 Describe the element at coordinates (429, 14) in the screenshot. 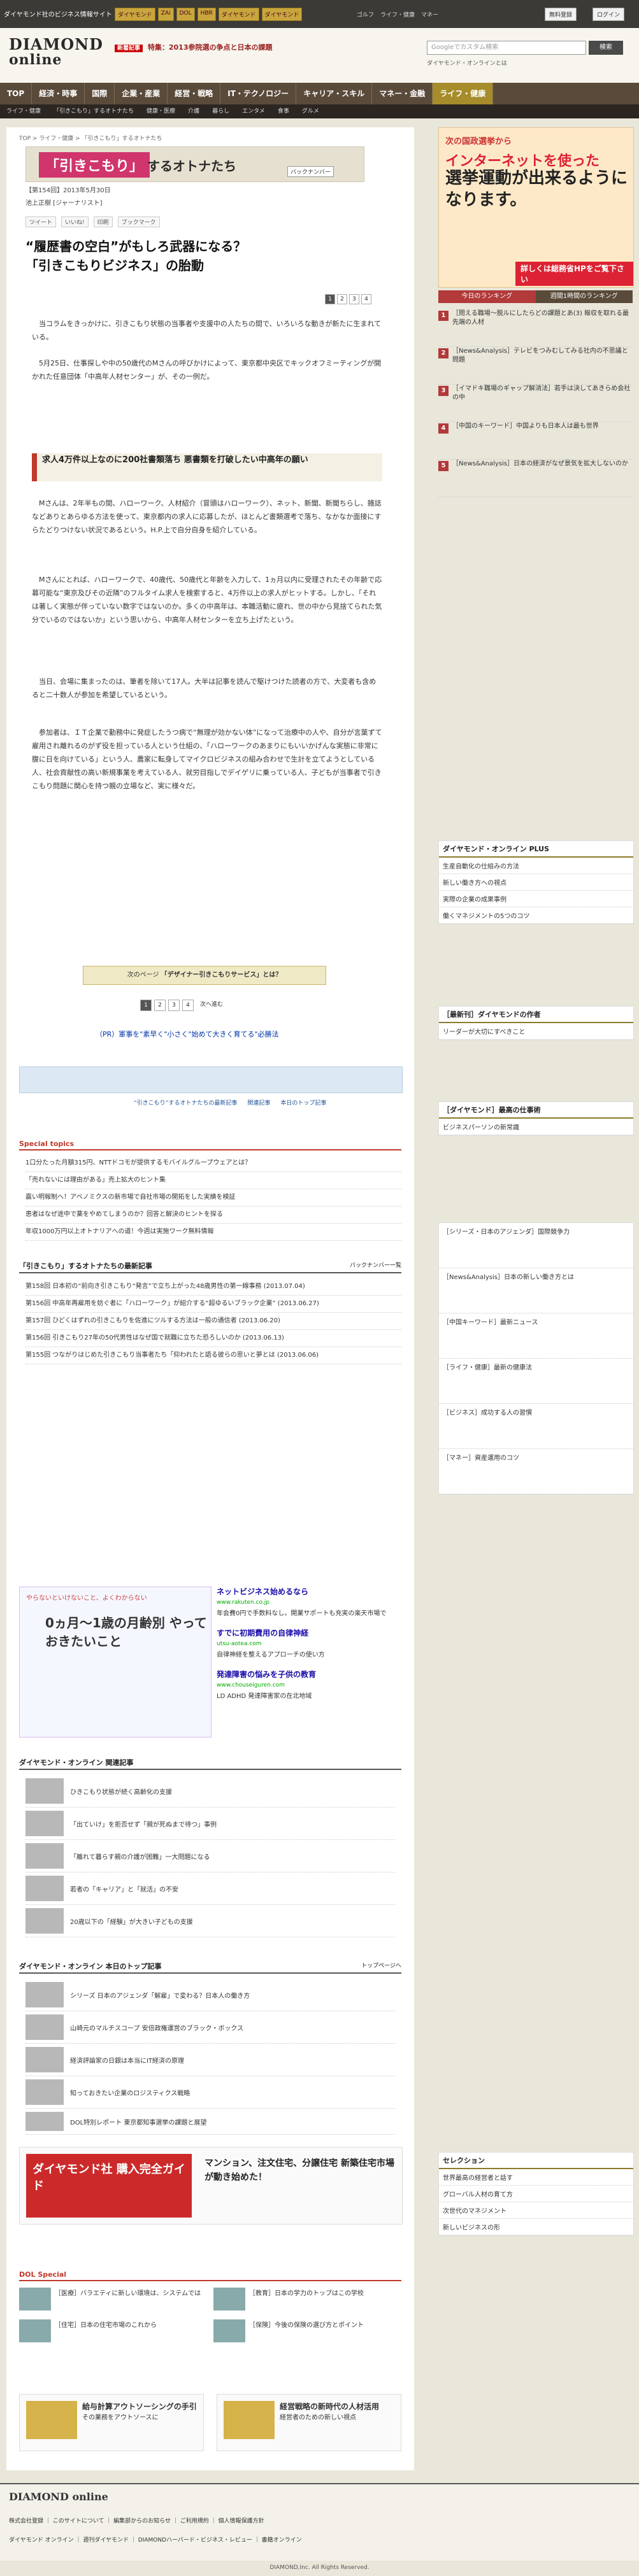

I see `top-link: マネー` at that location.